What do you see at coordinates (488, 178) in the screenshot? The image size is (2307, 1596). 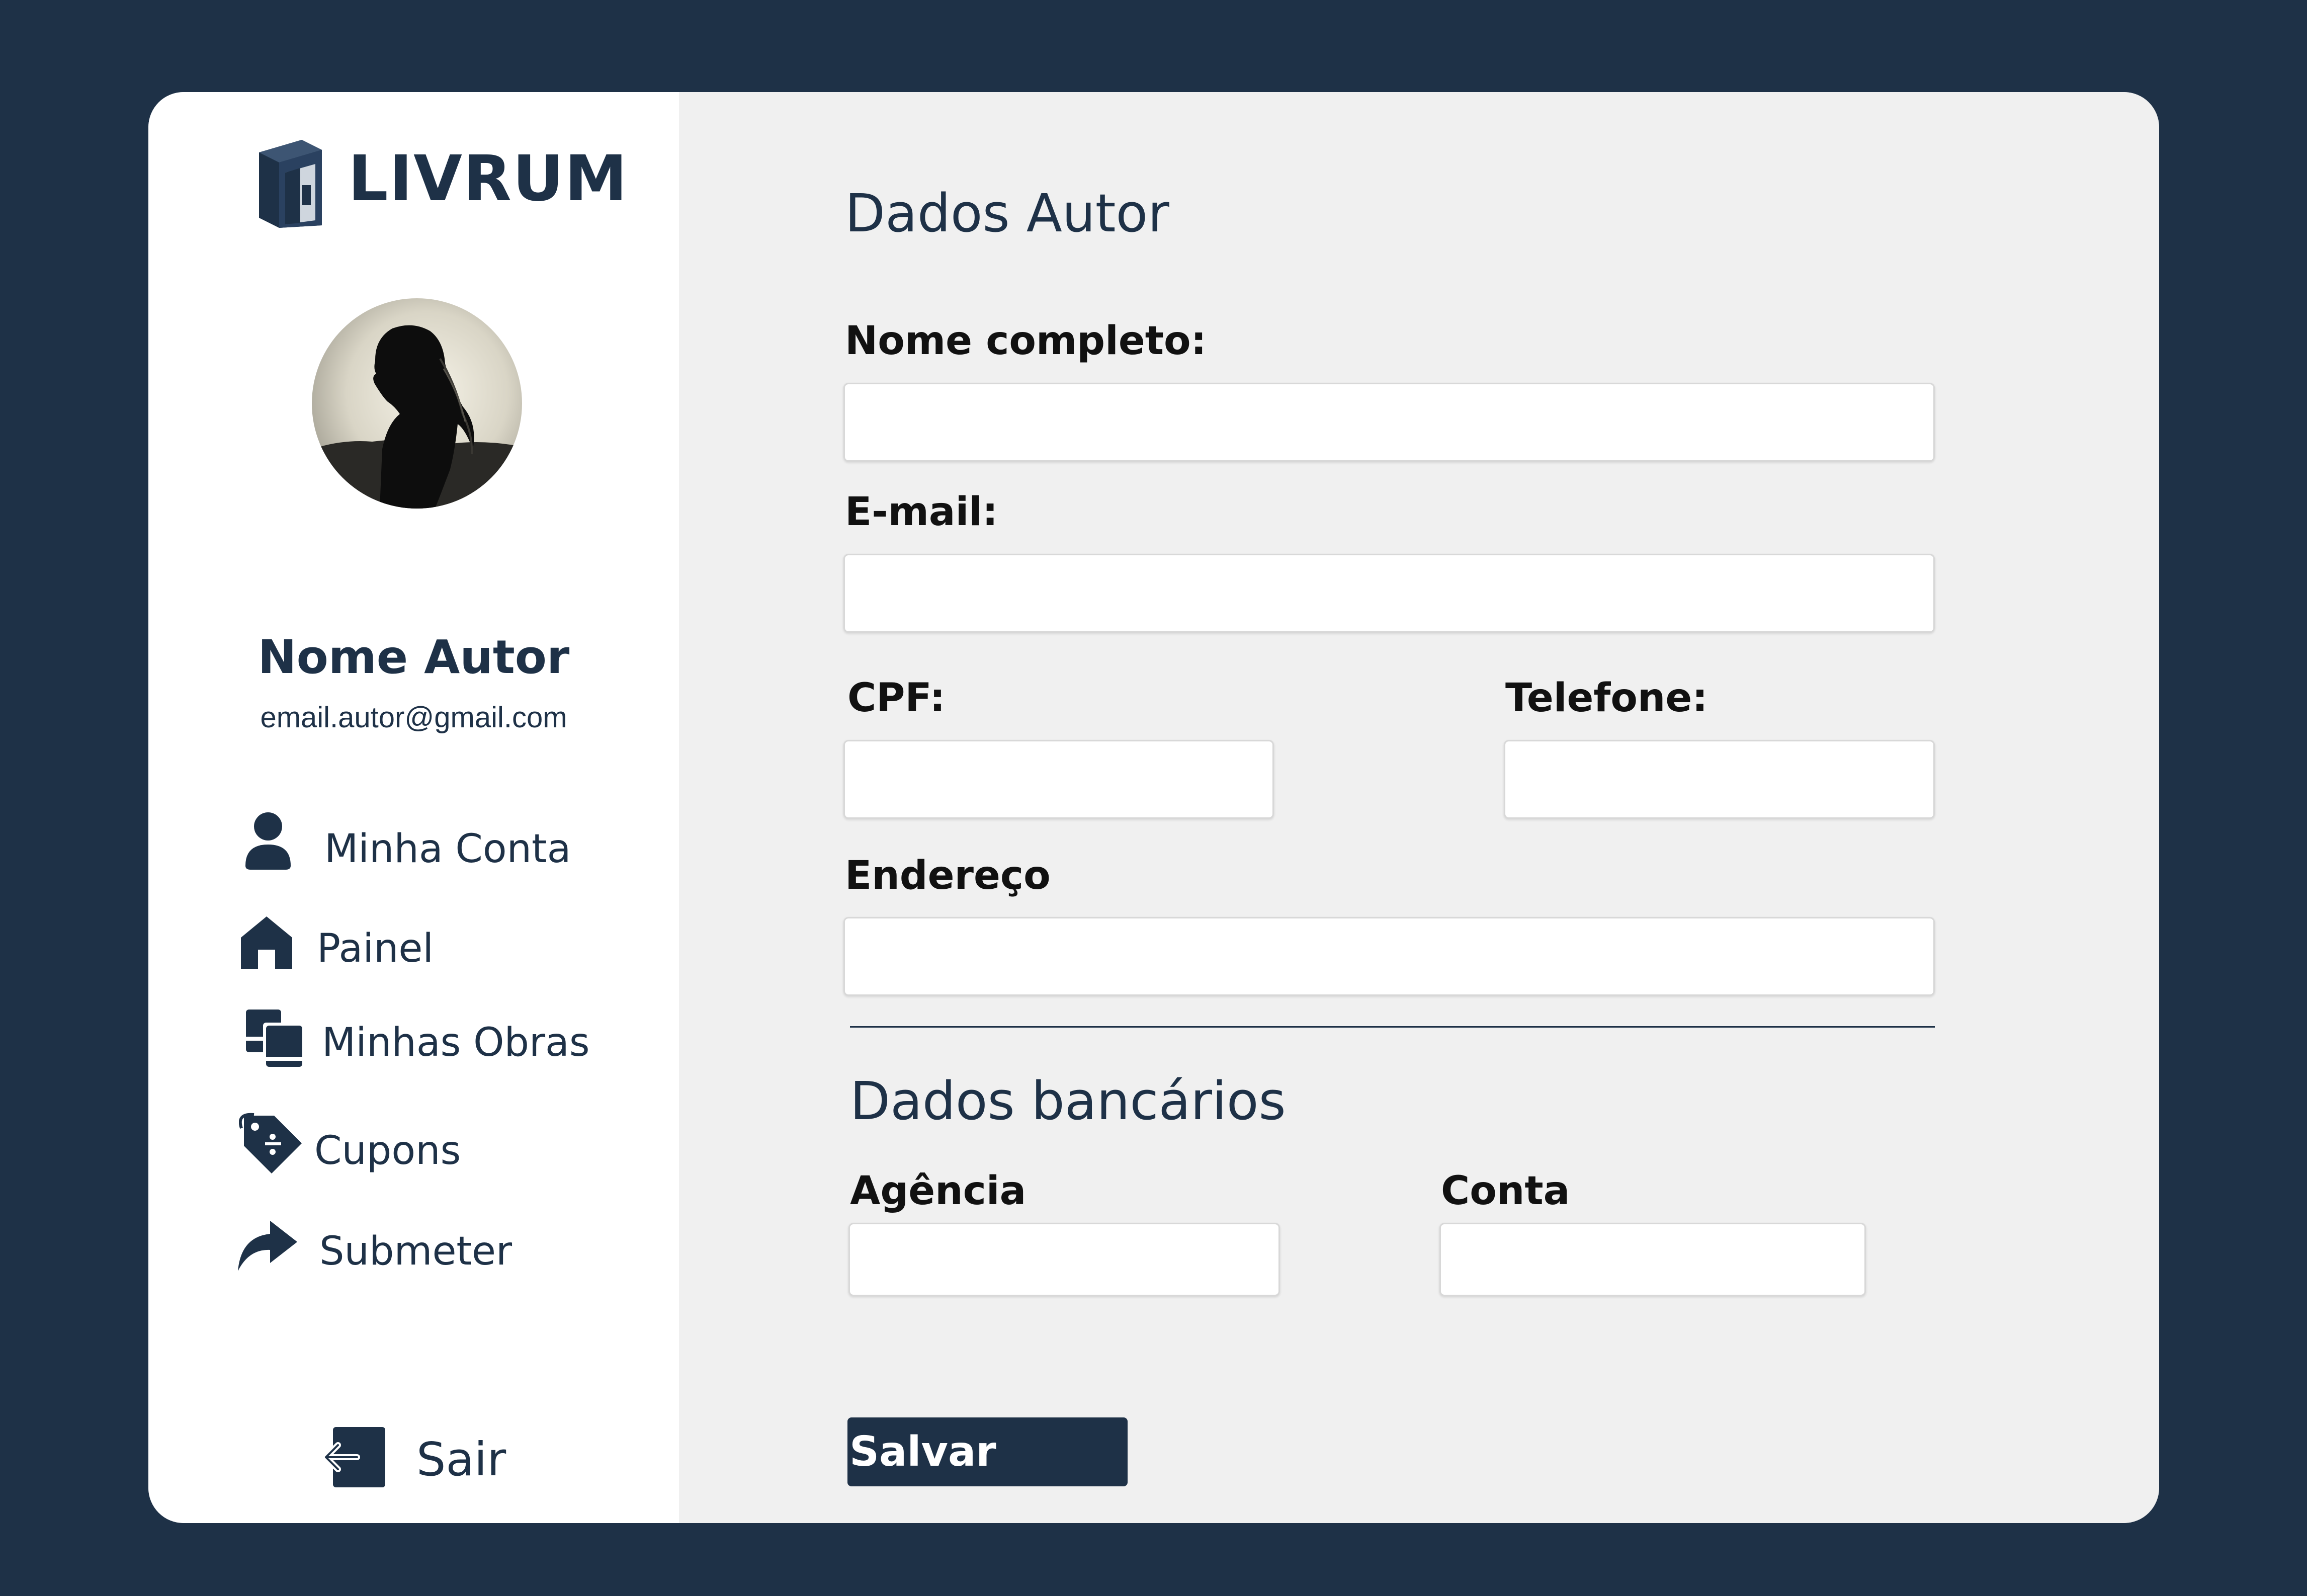 I see `brand-name: LIVRUM` at bounding box center [488, 178].